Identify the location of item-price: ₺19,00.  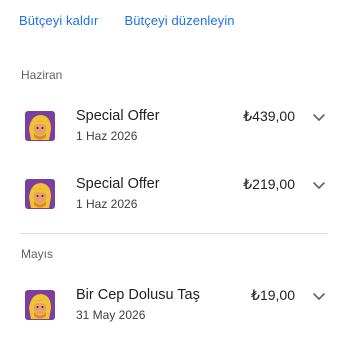
(273, 295).